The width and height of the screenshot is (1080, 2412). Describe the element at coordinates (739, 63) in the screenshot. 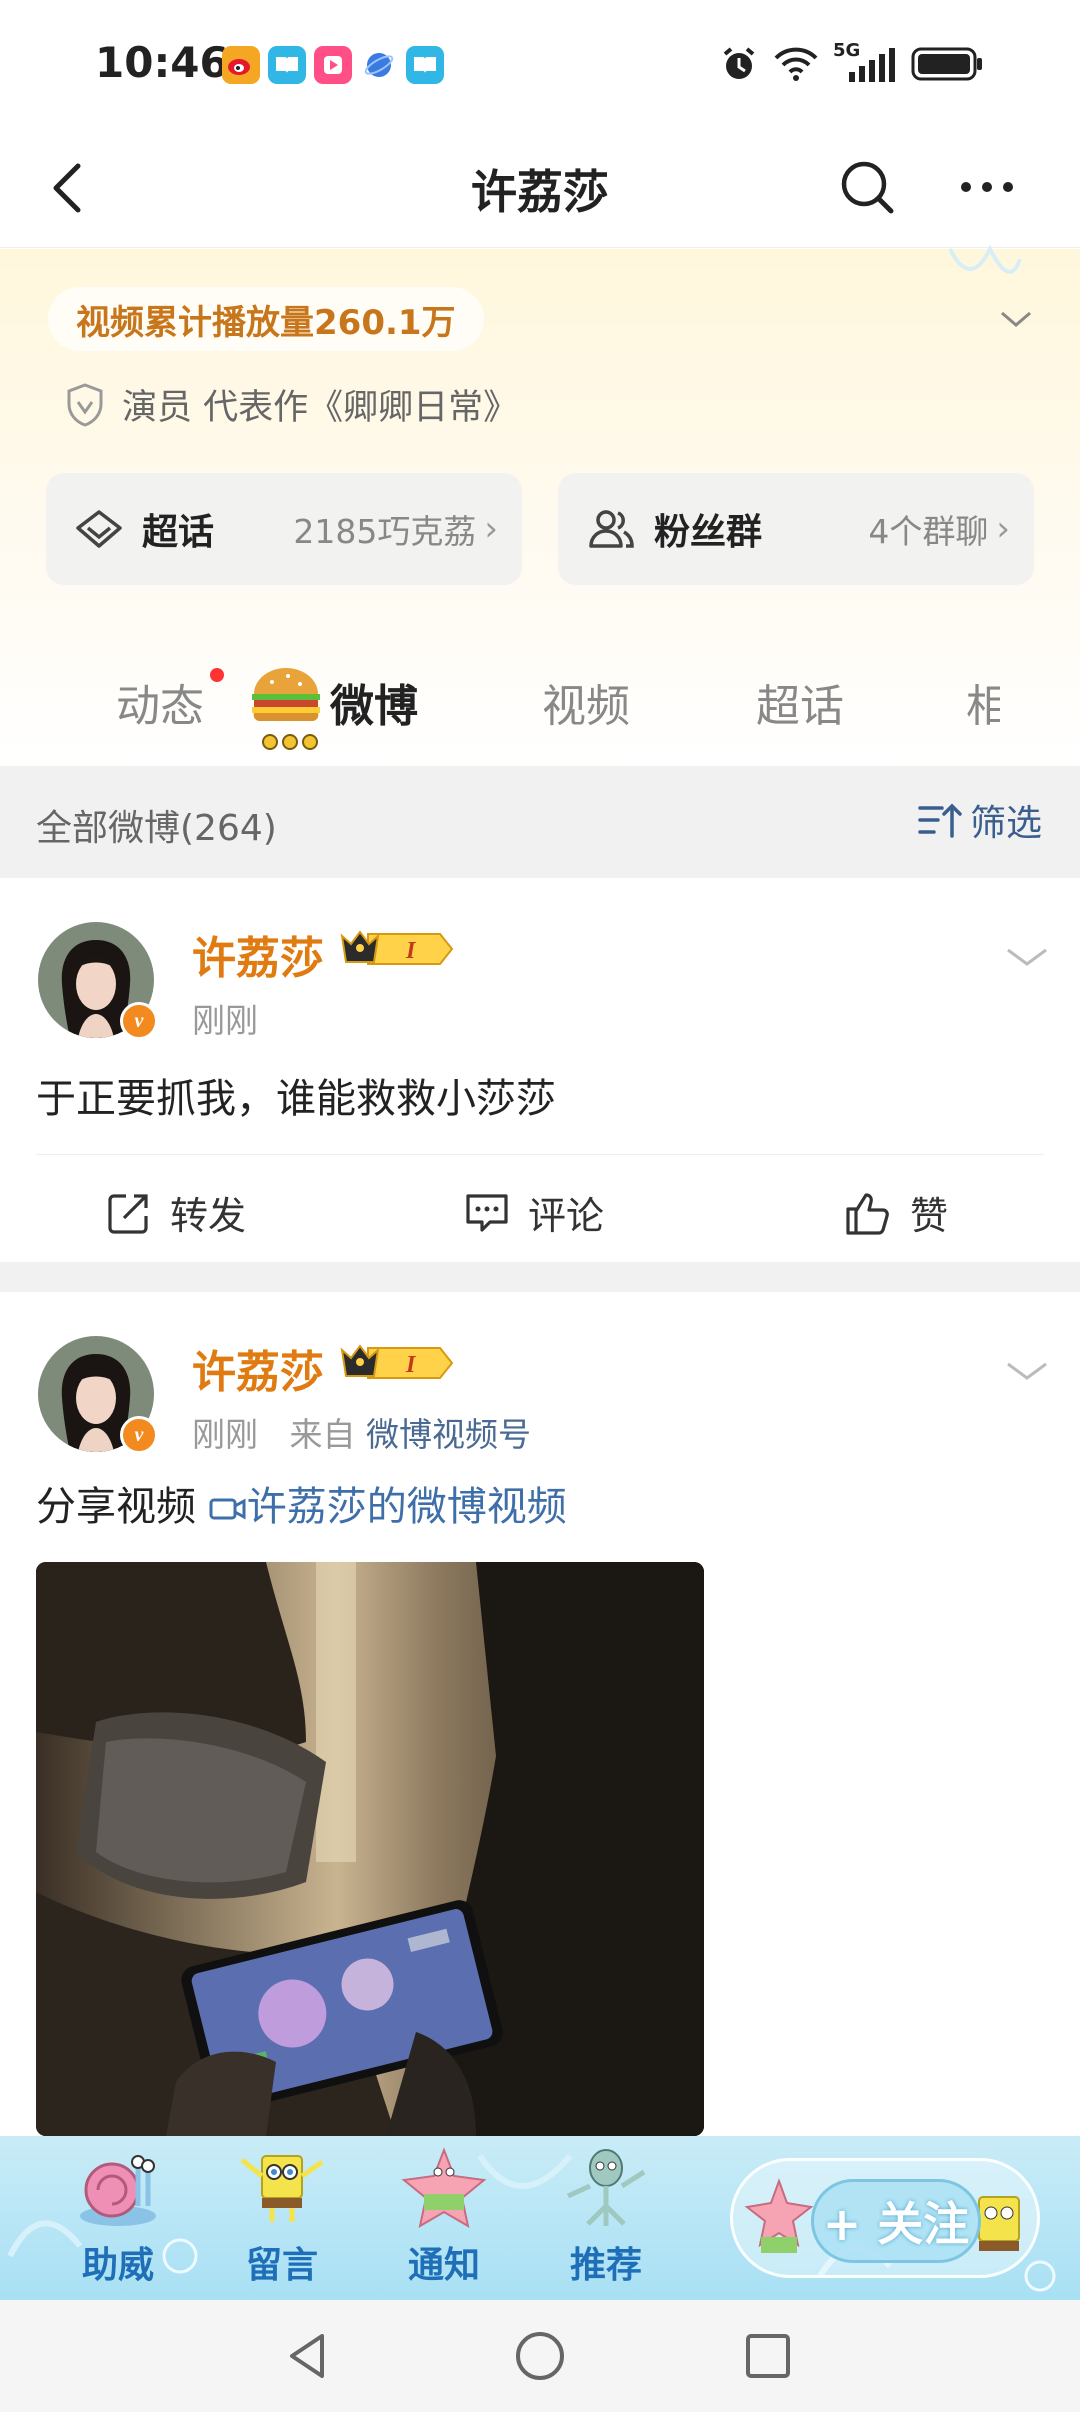

I see `alarm-icon` at that location.